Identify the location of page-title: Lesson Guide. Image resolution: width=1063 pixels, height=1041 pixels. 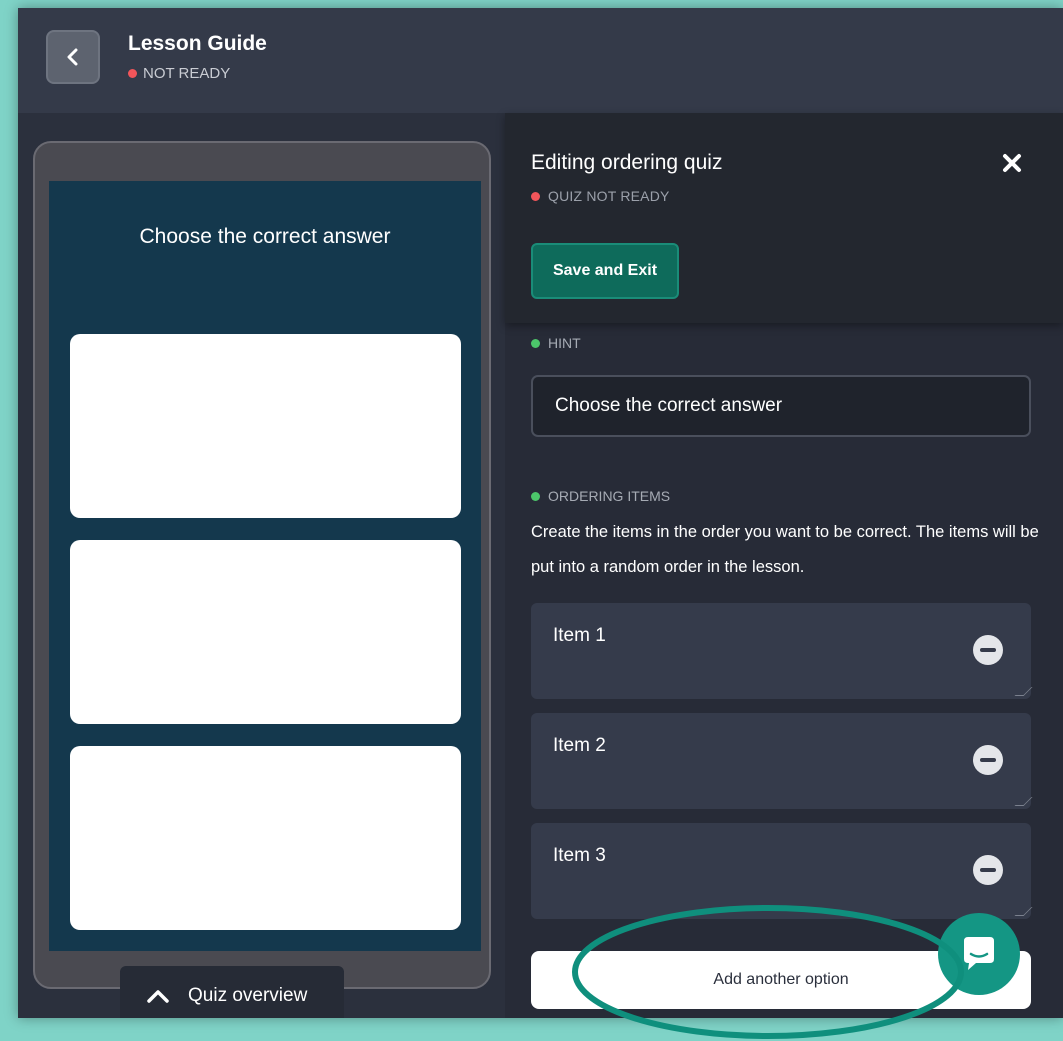
(197, 43).